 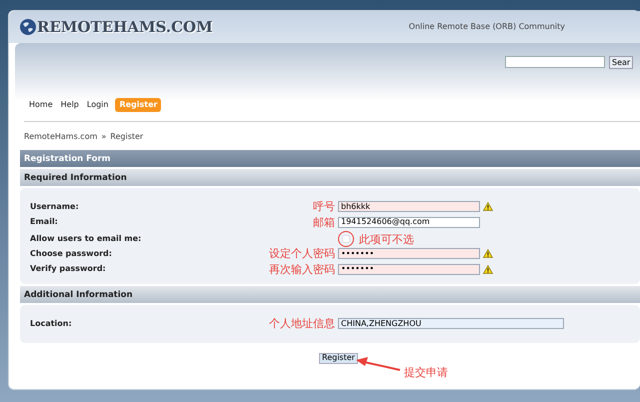 What do you see at coordinates (71, 254) in the screenshot?
I see `field-label: Choose password:` at bounding box center [71, 254].